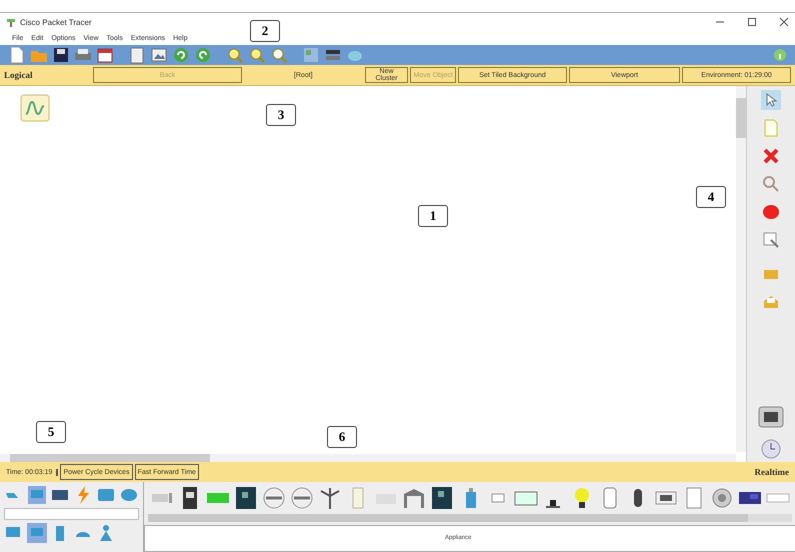 This screenshot has height=552, width=795. I want to click on image-icon, so click(159, 55).